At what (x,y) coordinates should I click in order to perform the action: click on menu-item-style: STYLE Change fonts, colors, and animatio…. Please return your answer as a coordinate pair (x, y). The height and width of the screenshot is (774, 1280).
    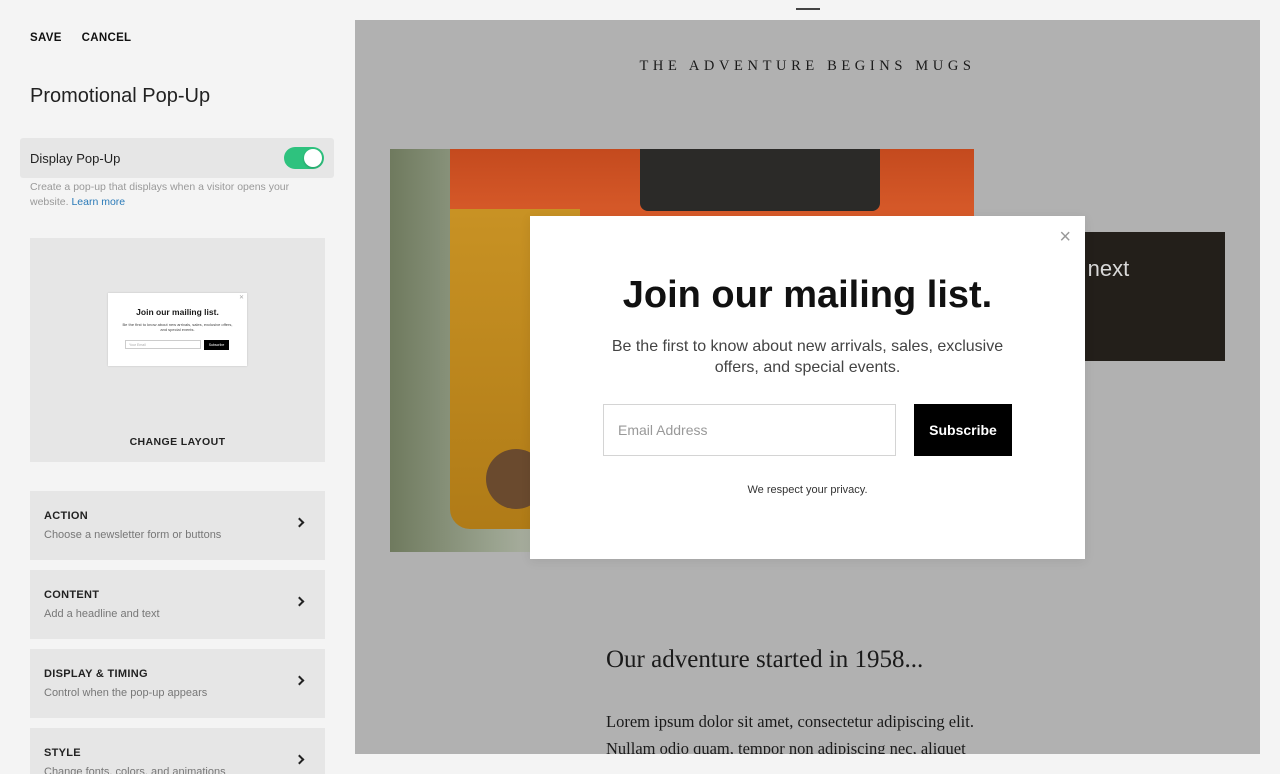
    Looking at the image, I should click on (177, 751).